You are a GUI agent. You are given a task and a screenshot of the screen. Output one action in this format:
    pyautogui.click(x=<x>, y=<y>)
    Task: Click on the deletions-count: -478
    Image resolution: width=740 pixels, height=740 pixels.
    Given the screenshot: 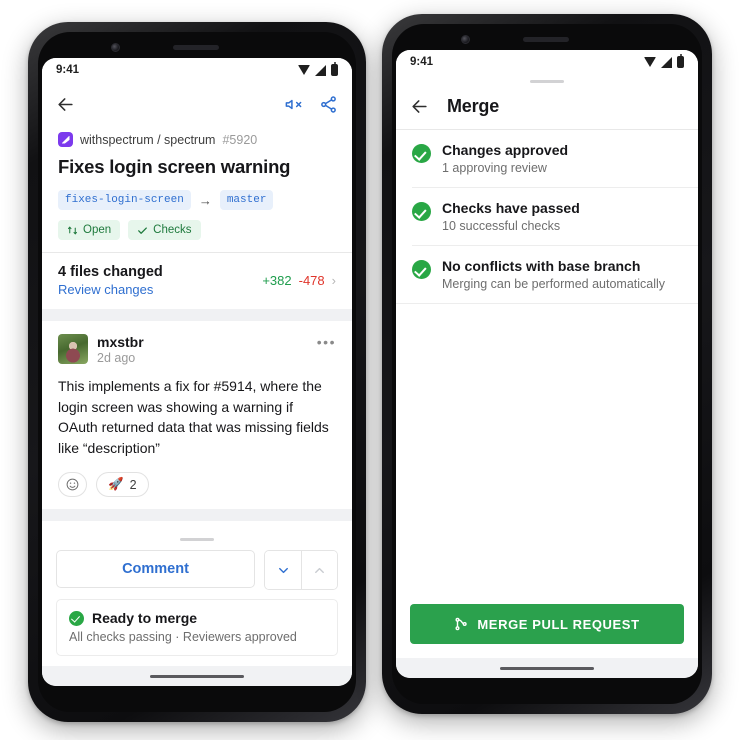 What is the action you would take?
    pyautogui.click(x=311, y=280)
    